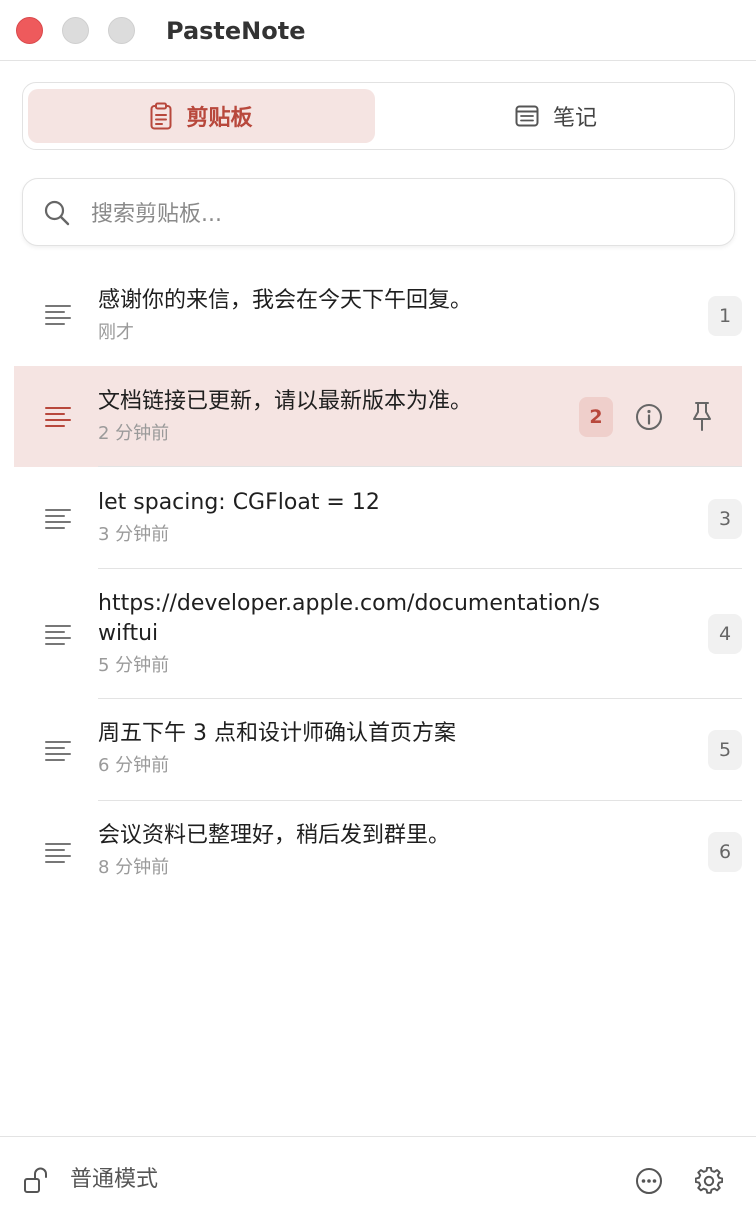  I want to click on note-icon, so click(527, 116).